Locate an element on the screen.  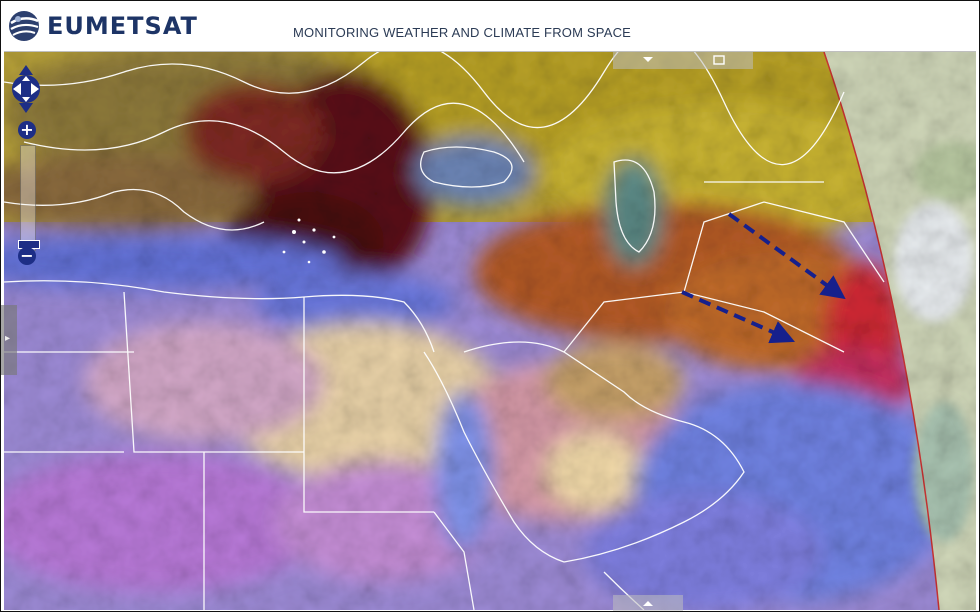
pan-arrows-icon is located at coordinates (26, 89).